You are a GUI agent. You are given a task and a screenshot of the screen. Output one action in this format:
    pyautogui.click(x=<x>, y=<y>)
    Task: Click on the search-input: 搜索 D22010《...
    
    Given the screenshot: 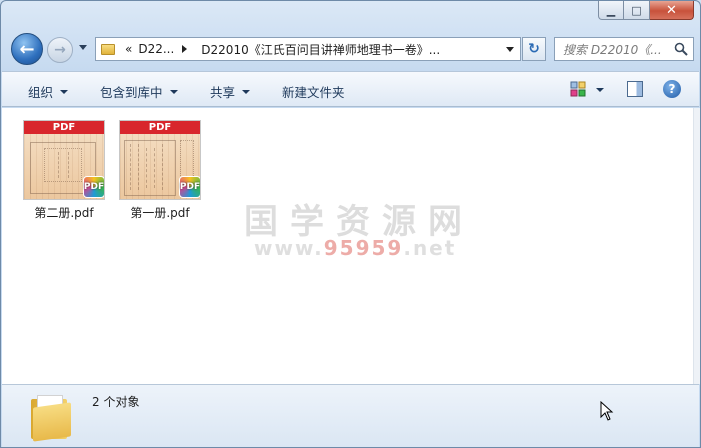 What is the action you would take?
    pyautogui.click(x=624, y=49)
    